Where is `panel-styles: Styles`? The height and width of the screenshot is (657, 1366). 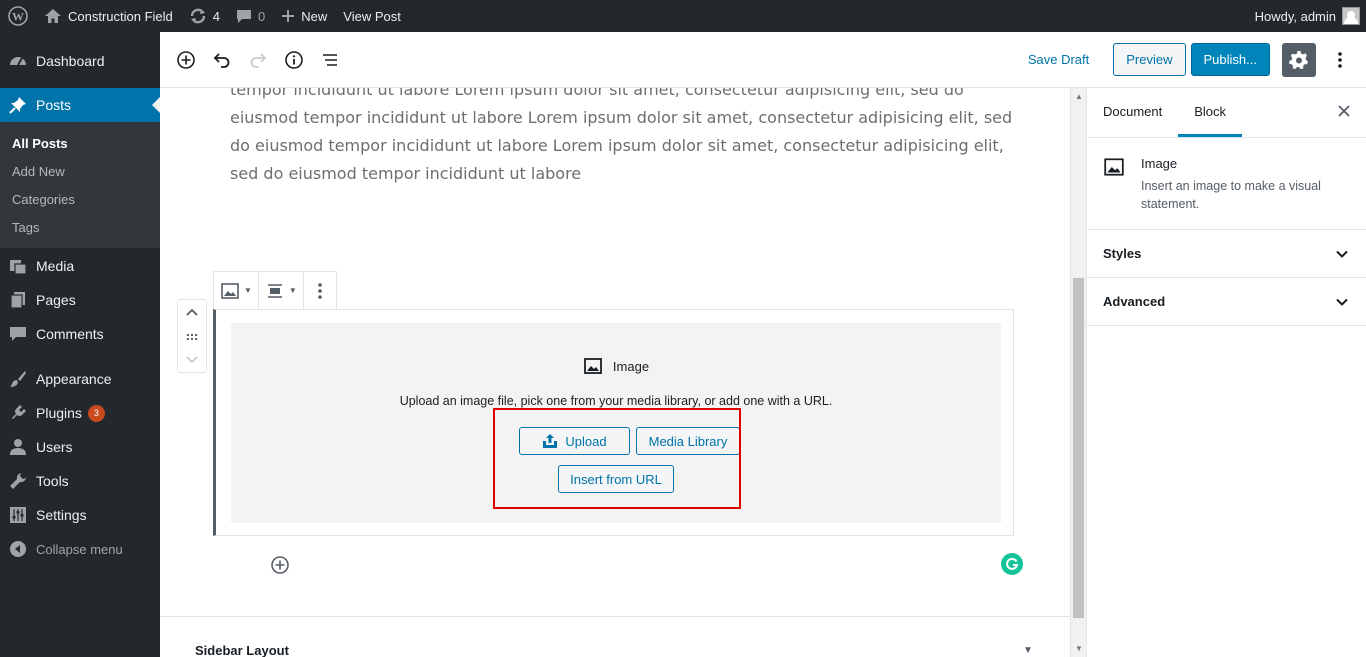 panel-styles: Styles is located at coordinates (1226, 254).